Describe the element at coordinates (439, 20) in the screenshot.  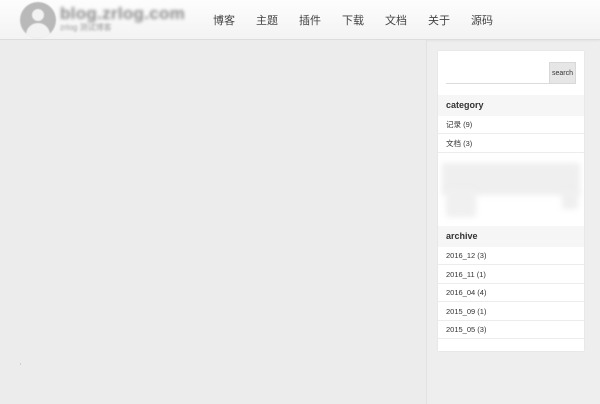
I see `nav-item-about: 关于` at that location.